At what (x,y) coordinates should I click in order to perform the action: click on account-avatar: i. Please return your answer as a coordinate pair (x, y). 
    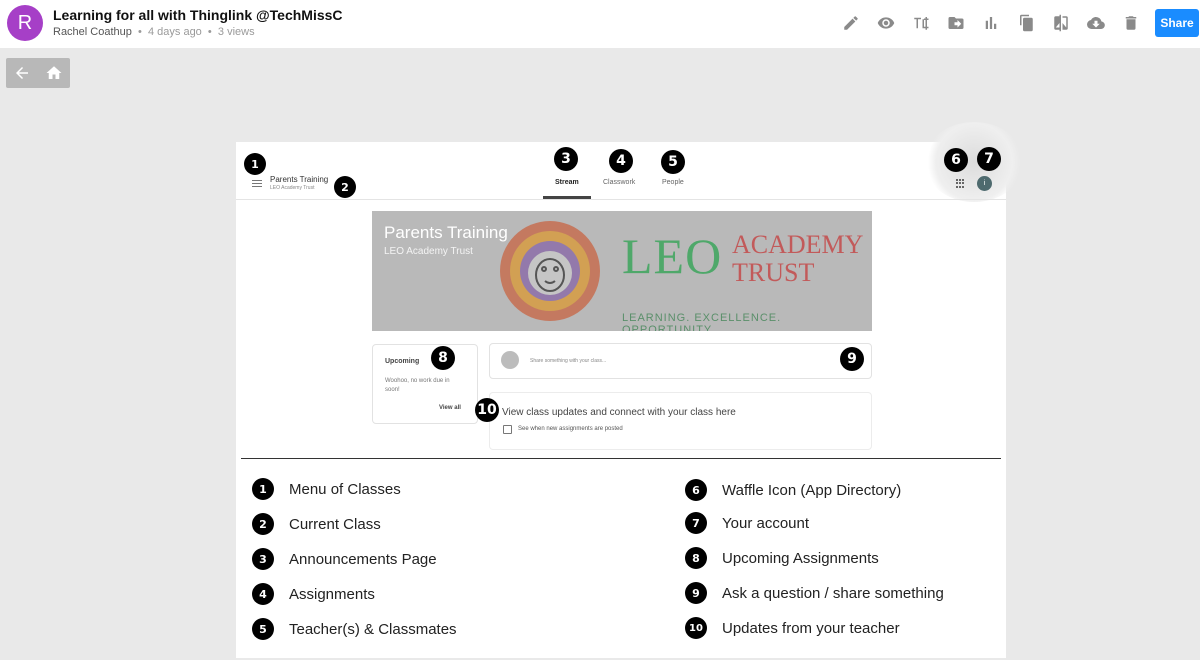
    Looking at the image, I should click on (984, 183).